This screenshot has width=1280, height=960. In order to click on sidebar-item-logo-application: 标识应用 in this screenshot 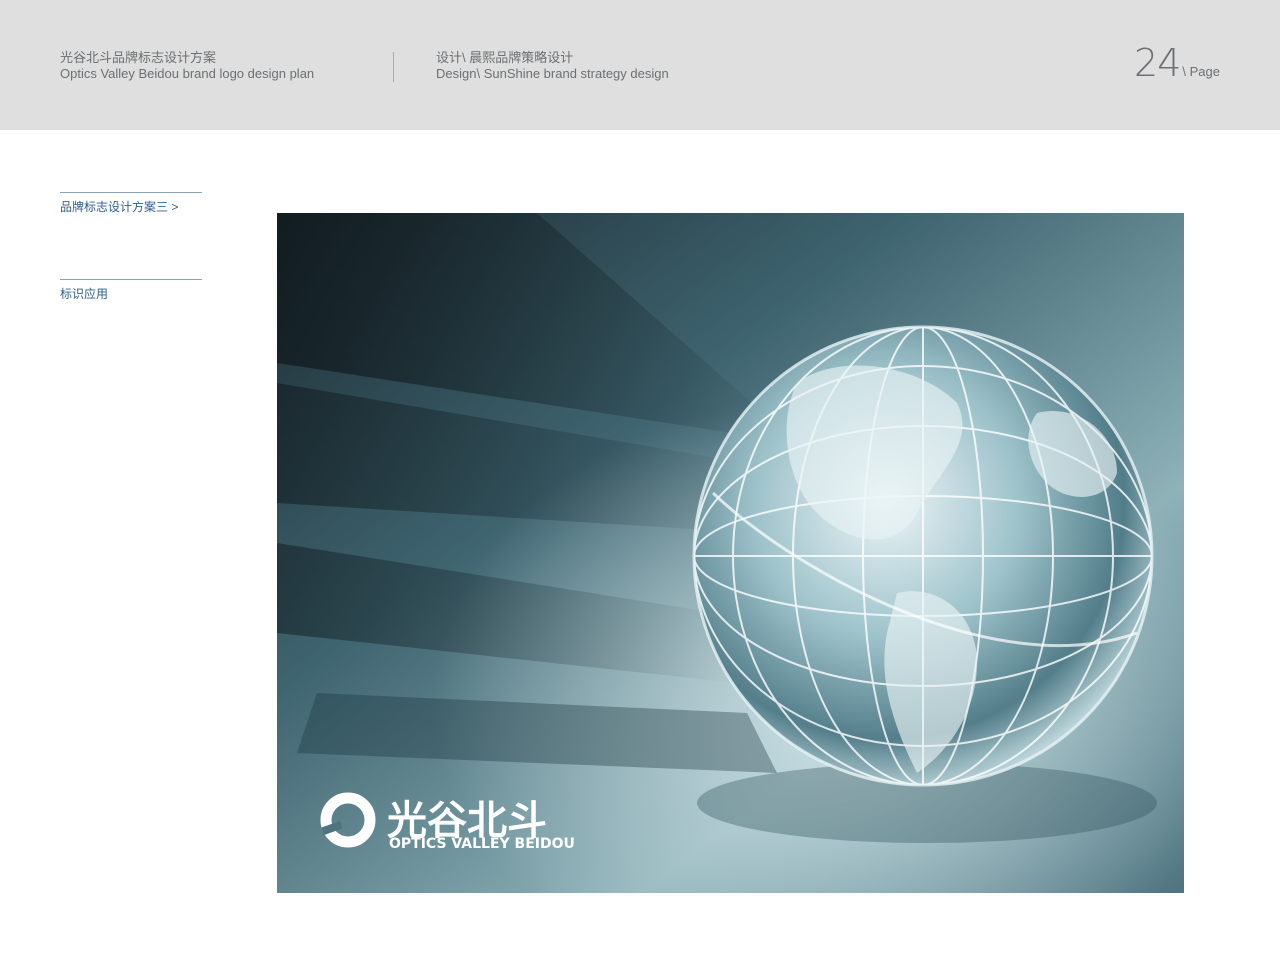, I will do `click(131, 290)`.